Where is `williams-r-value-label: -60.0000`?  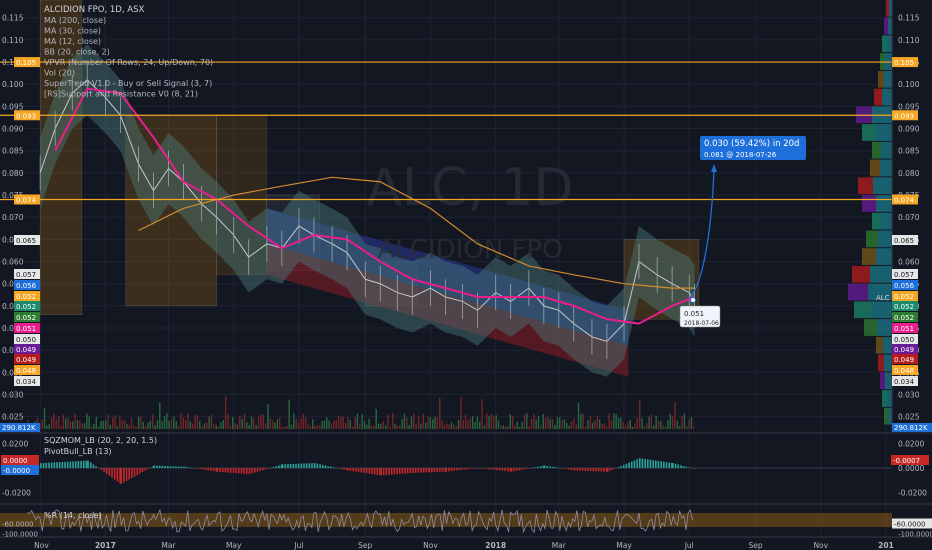
williams-r-value-label: -60.0000 is located at coordinates (909, 525).